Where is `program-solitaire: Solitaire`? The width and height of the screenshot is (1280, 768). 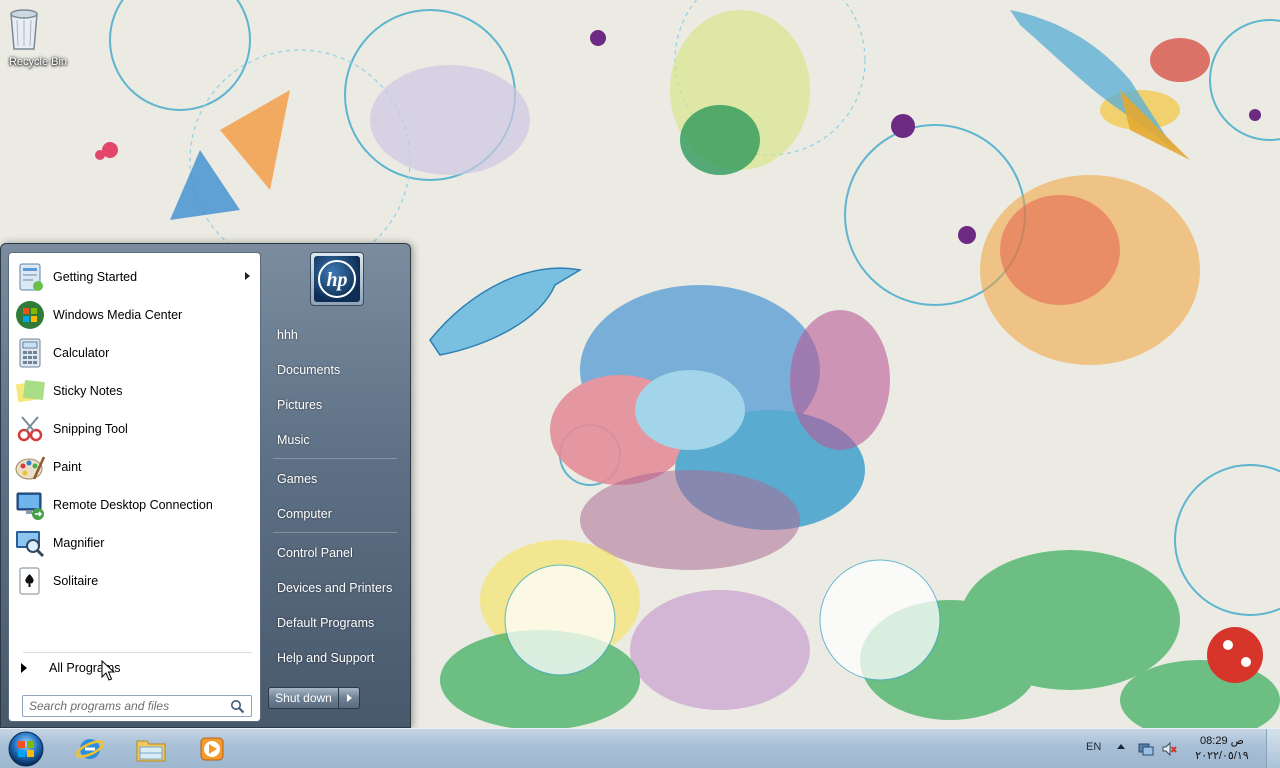 program-solitaire: Solitaire is located at coordinates (134, 581).